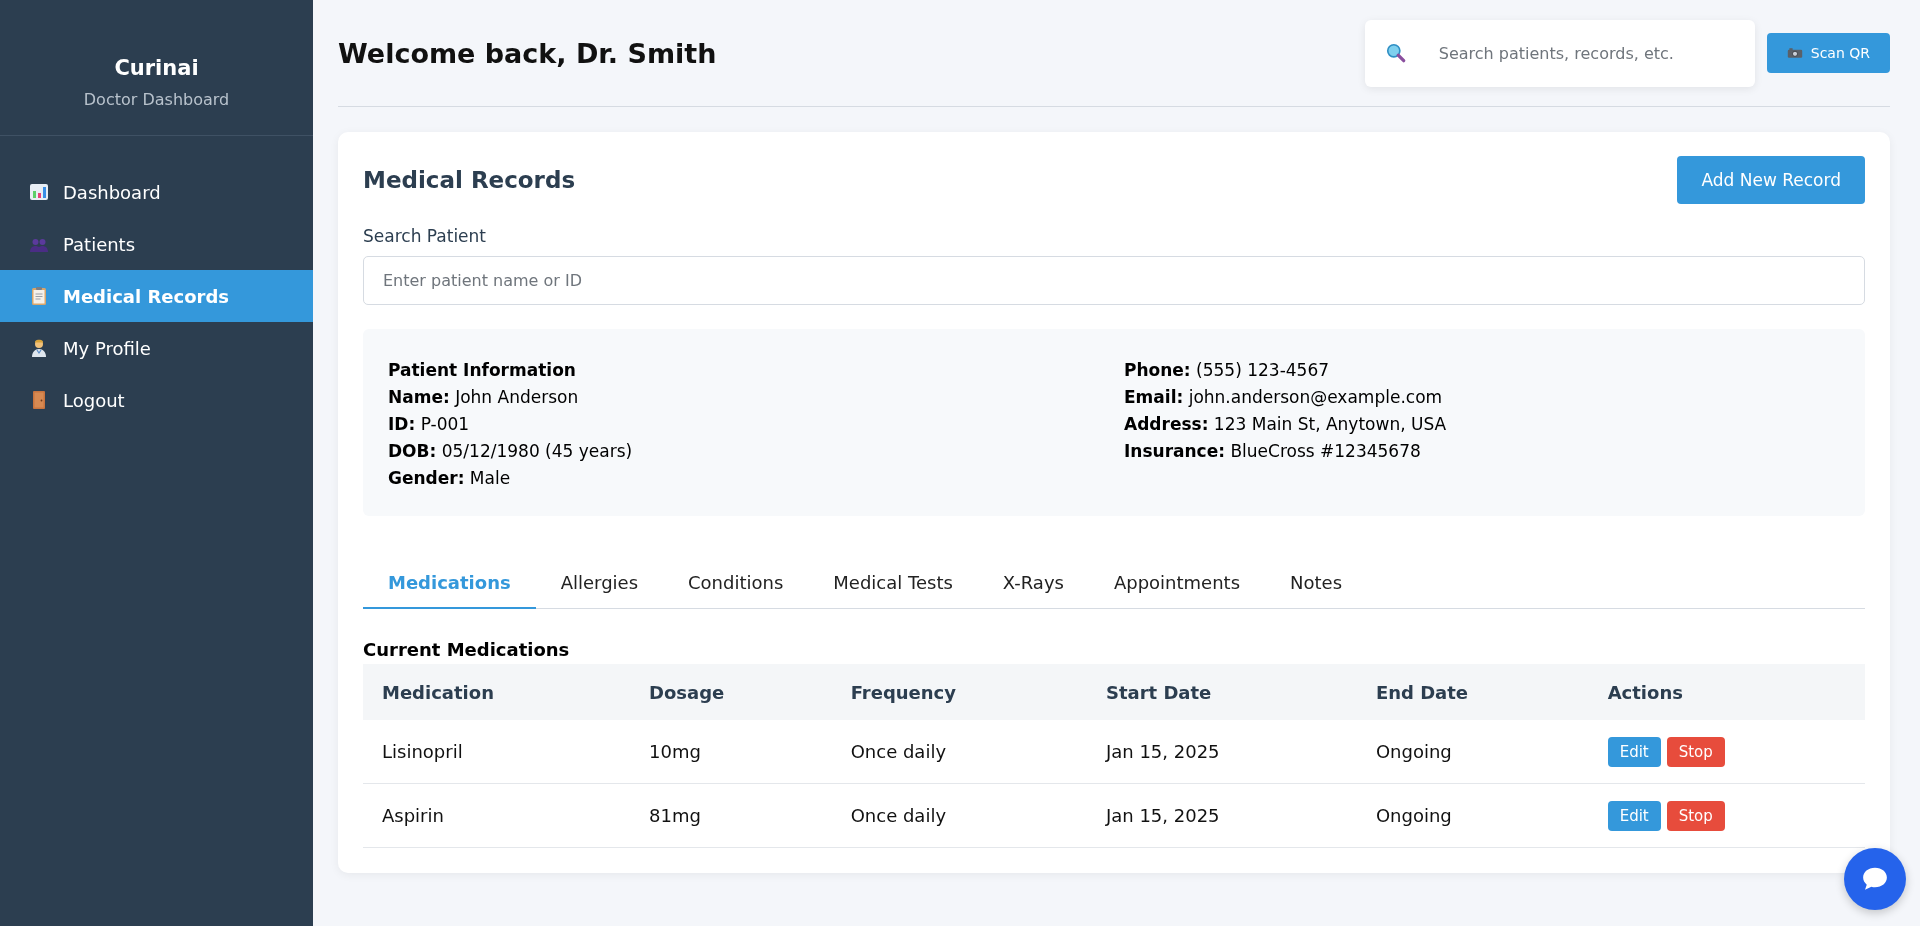 The height and width of the screenshot is (926, 1920). I want to click on column-header: End Date, so click(1472, 692).